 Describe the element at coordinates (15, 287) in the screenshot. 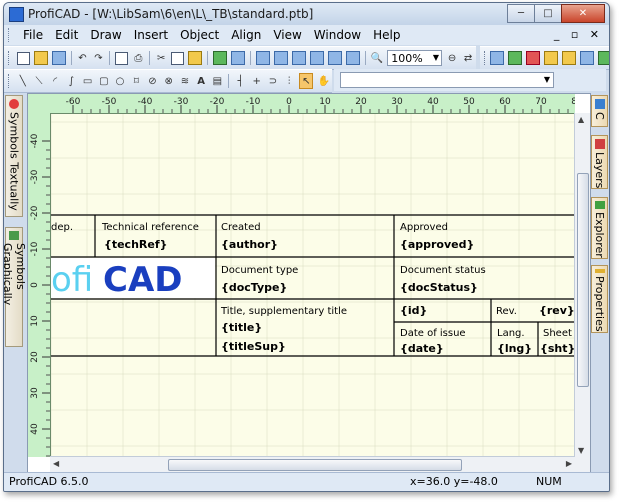

I see `tab-symbols-graphically: Symbols Graphically` at that location.